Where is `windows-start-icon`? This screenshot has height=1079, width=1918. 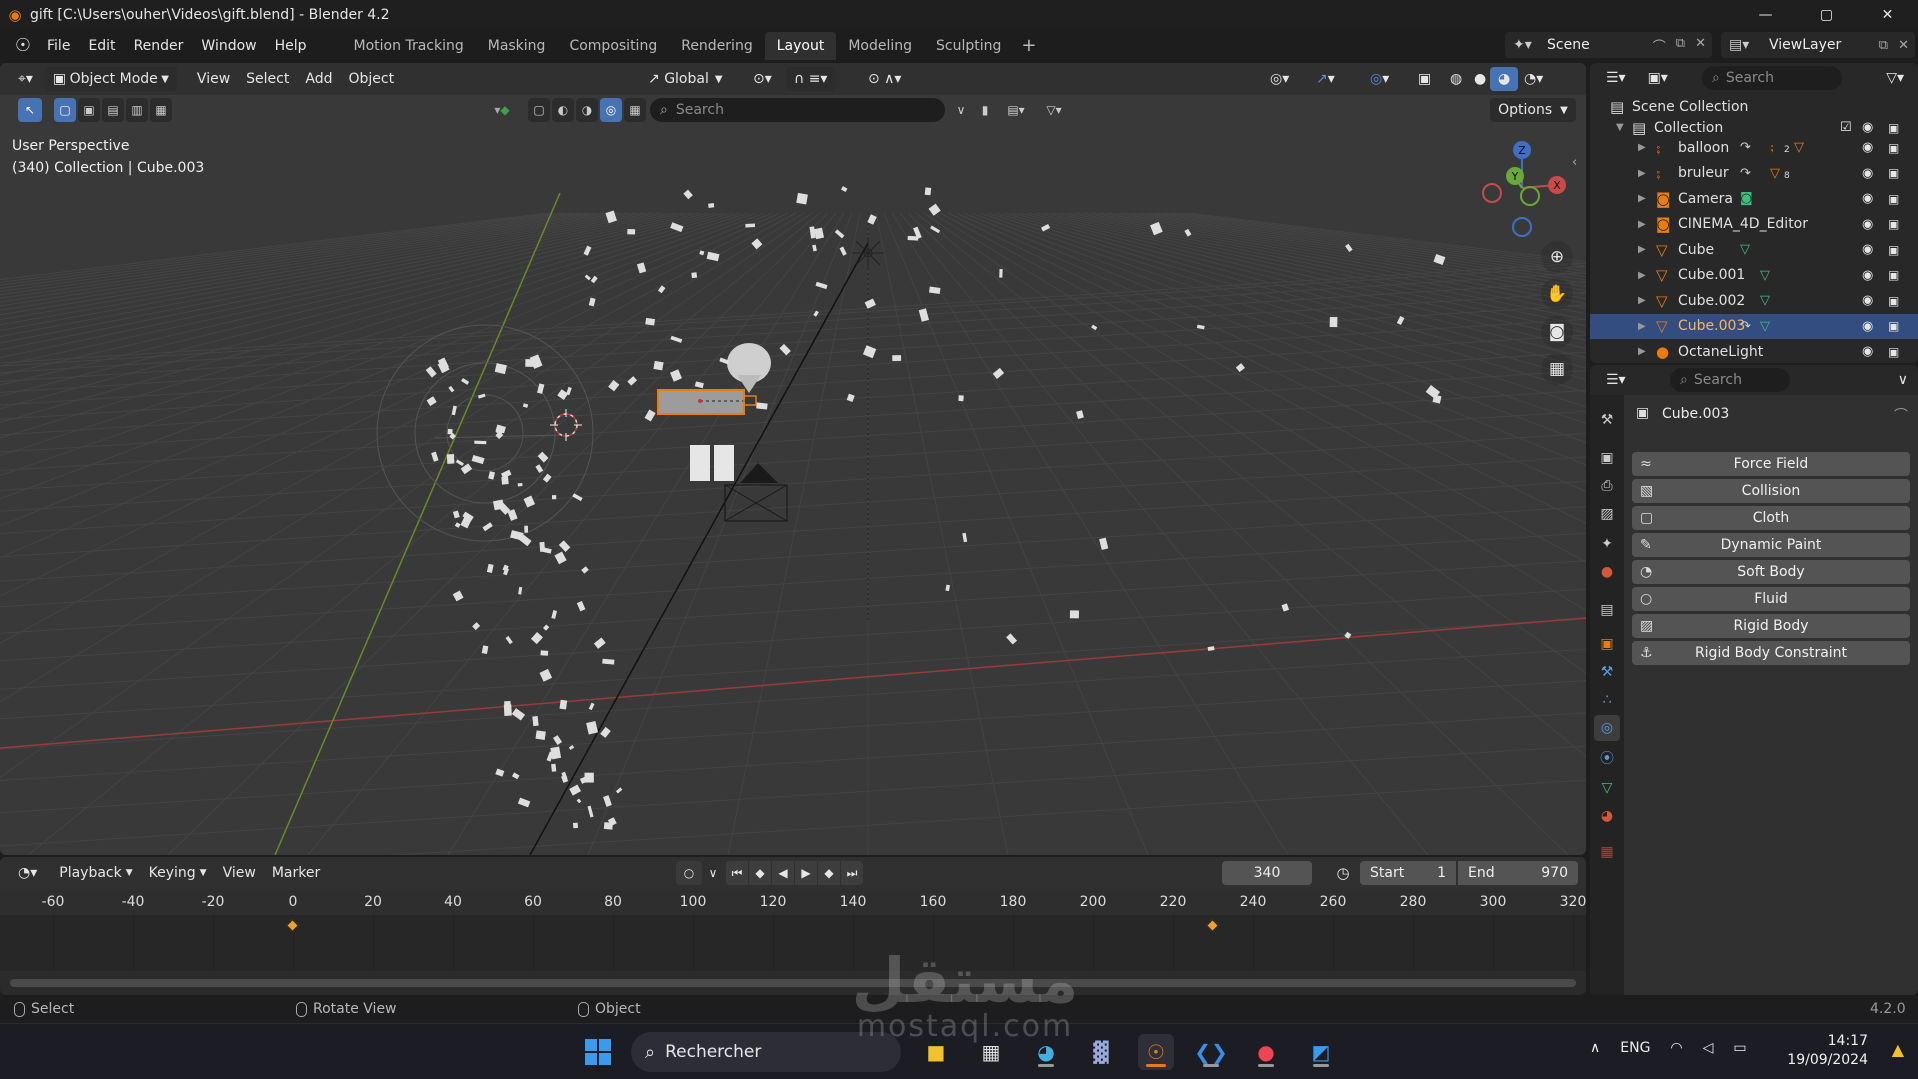 windows-start-icon is located at coordinates (598, 1052).